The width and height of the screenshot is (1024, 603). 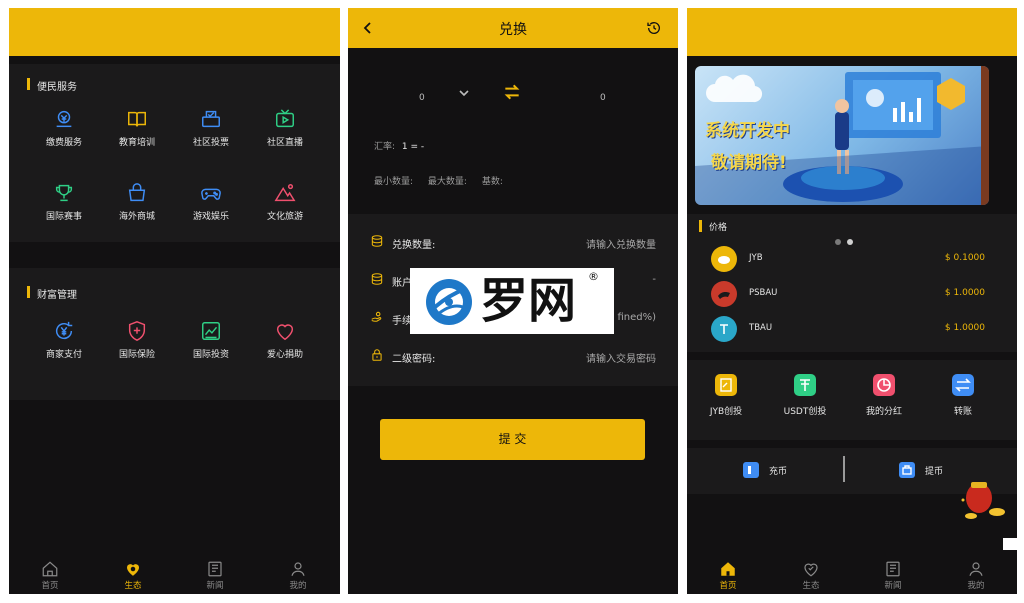 I want to click on section-title-services: 便民服务, so click(x=52, y=85).